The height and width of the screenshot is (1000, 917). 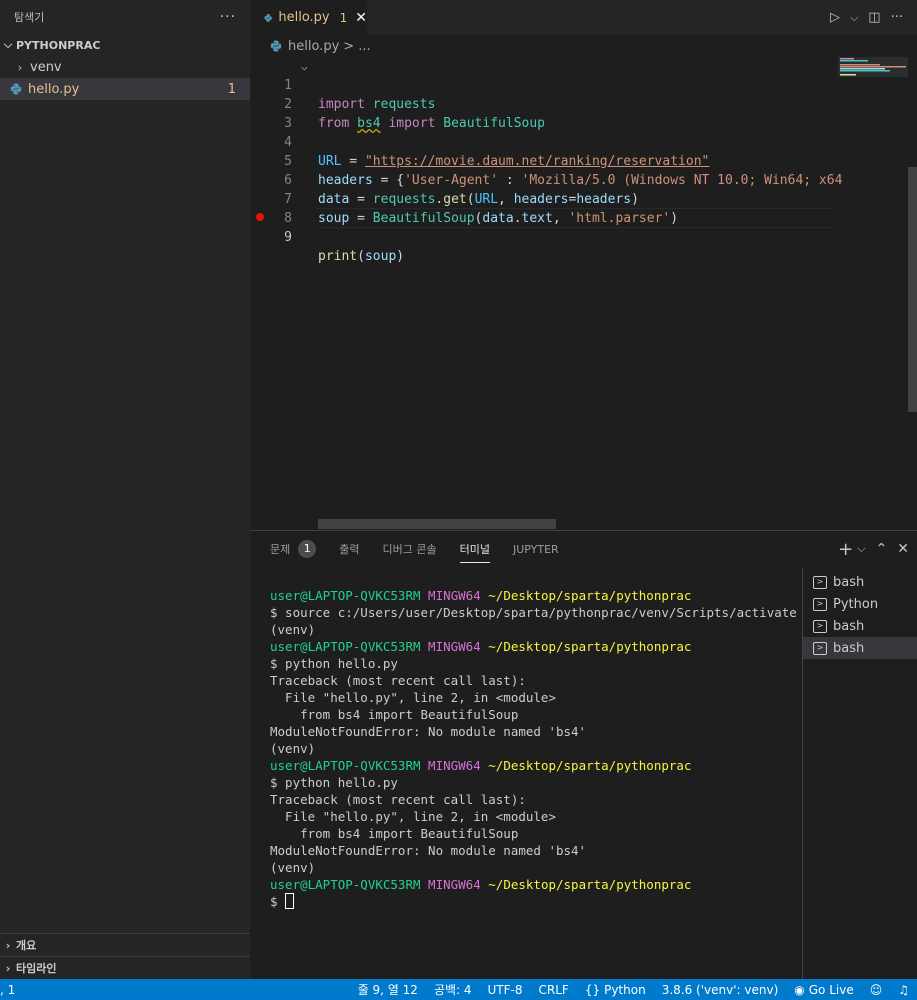 I want to click on tab-label: 디버그 콘솔, so click(x=409, y=549).